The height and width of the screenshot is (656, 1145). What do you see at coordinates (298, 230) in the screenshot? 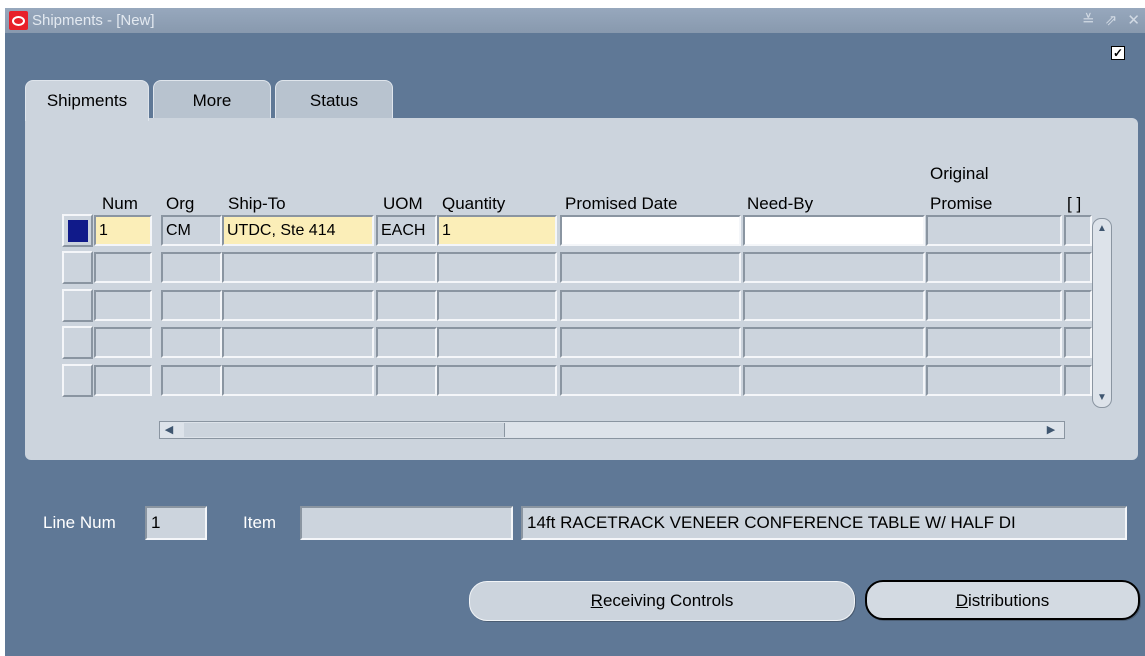
I see `cell-ship-to: UTDC, Ste 414` at bounding box center [298, 230].